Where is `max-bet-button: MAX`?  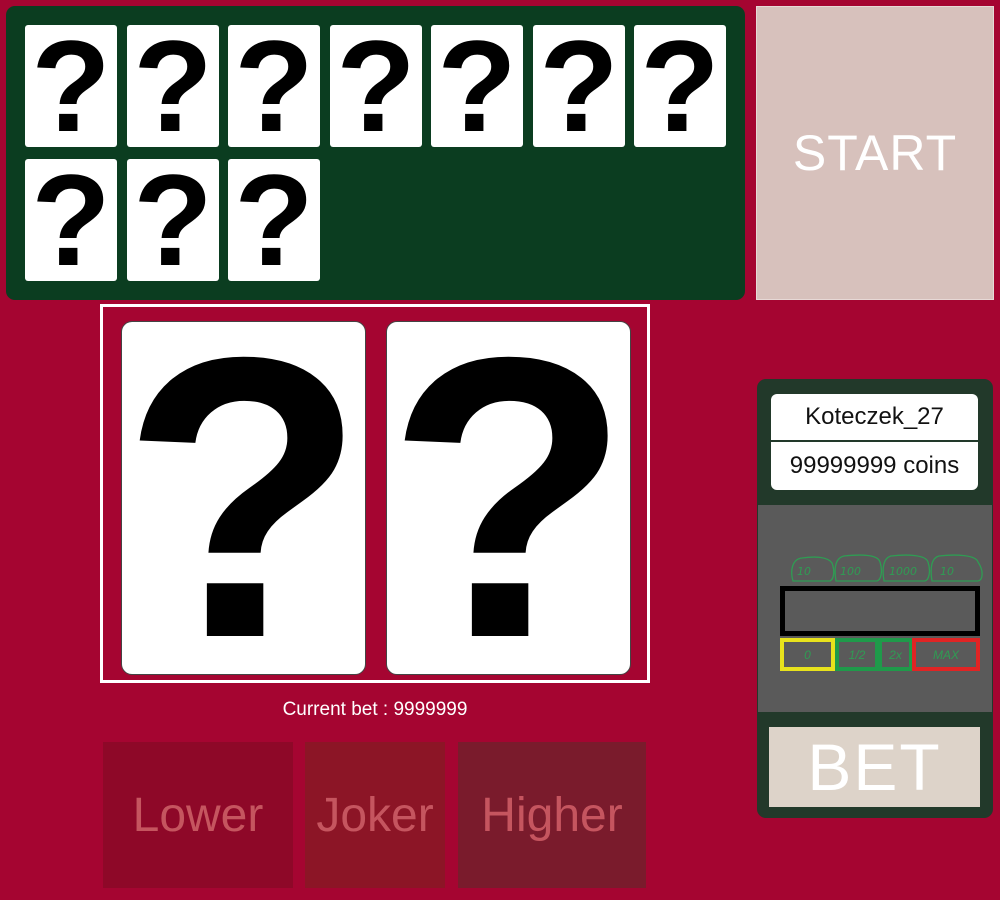 max-bet-button: MAX is located at coordinates (946, 654).